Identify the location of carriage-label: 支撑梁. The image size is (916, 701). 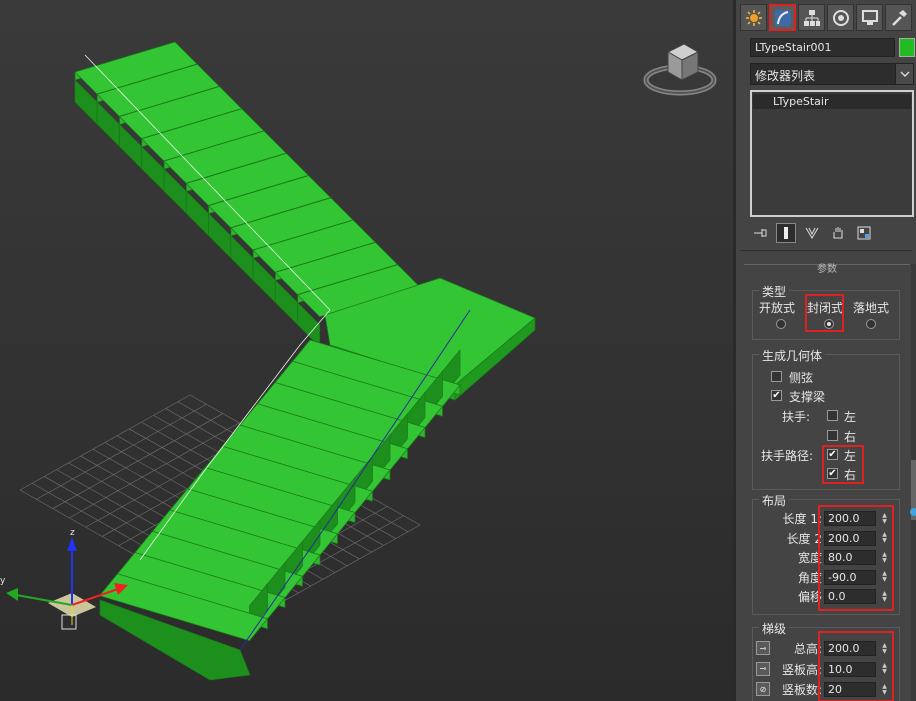
(807, 397).